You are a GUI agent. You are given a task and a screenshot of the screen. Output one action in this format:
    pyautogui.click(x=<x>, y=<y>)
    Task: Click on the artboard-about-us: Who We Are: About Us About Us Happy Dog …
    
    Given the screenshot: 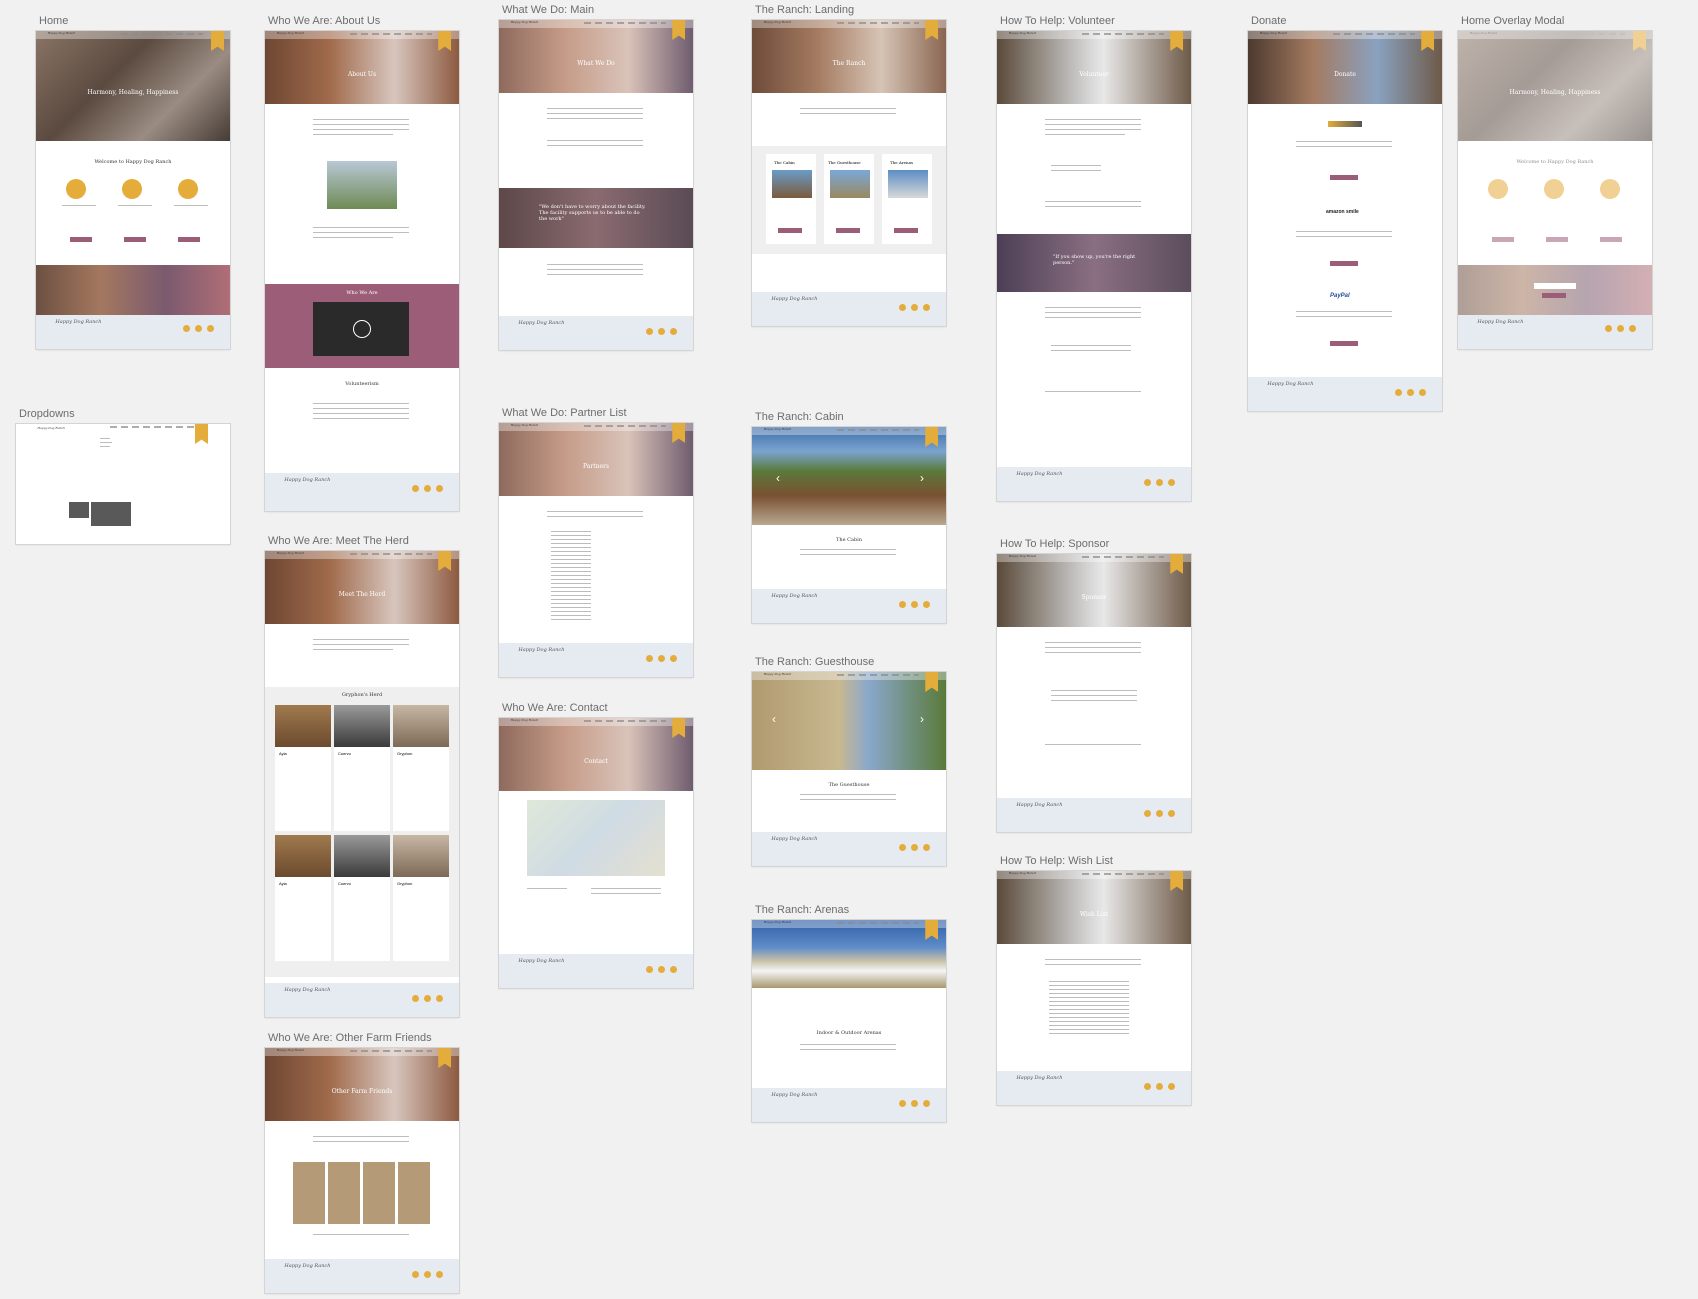 What is the action you would take?
    pyautogui.click(x=362, y=263)
    